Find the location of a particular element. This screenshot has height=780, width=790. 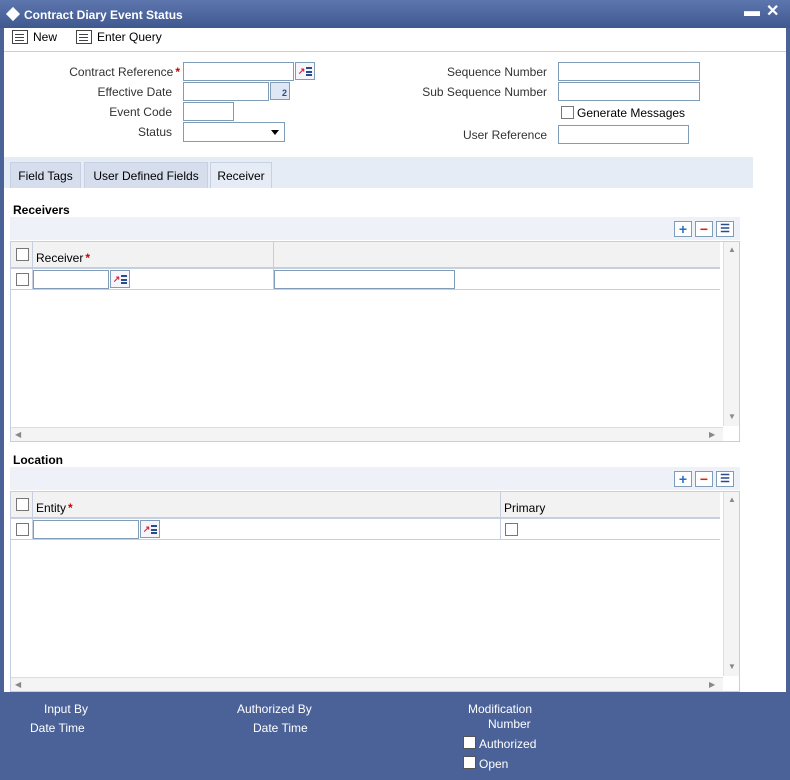

receivers-delete-button: − is located at coordinates (704, 229).